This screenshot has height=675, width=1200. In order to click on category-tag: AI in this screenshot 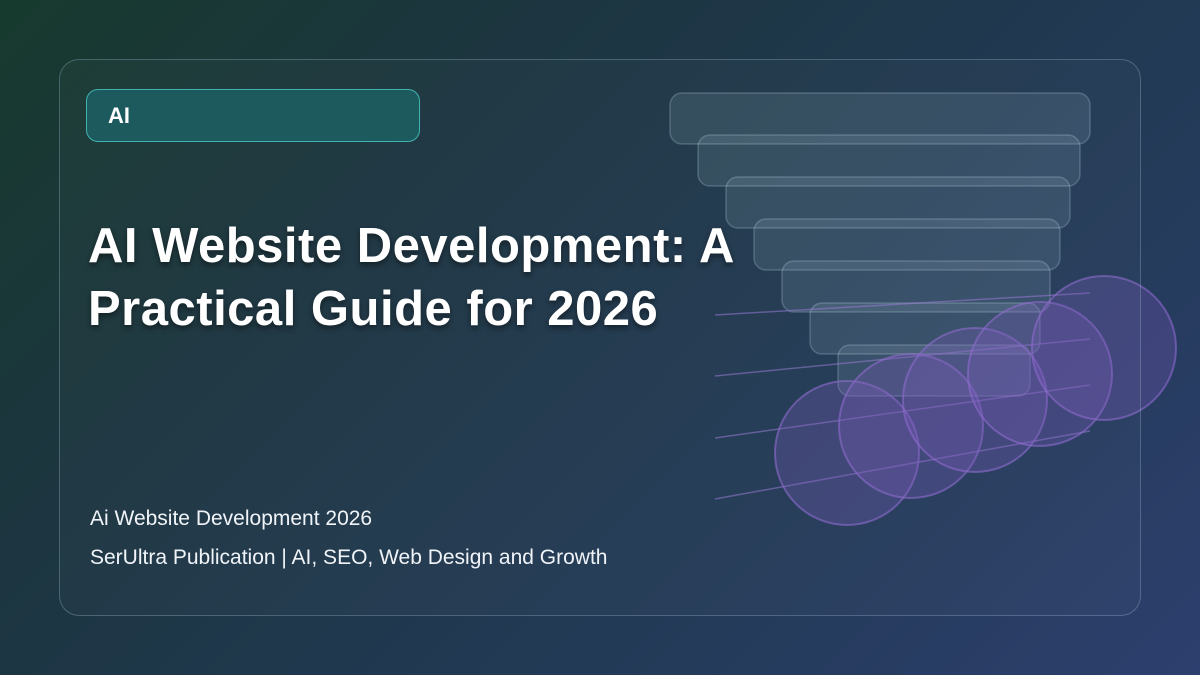, I will do `click(253, 115)`.